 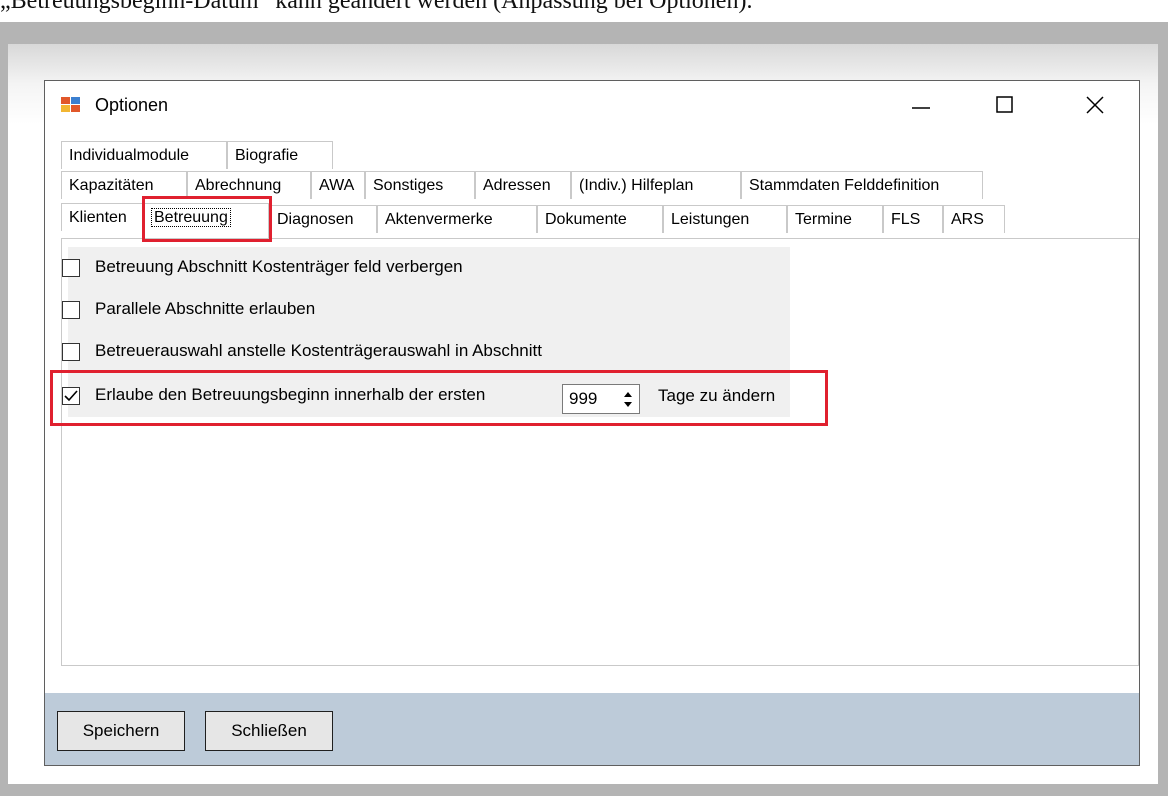 I want to click on minimize-button, so click(x=921, y=105).